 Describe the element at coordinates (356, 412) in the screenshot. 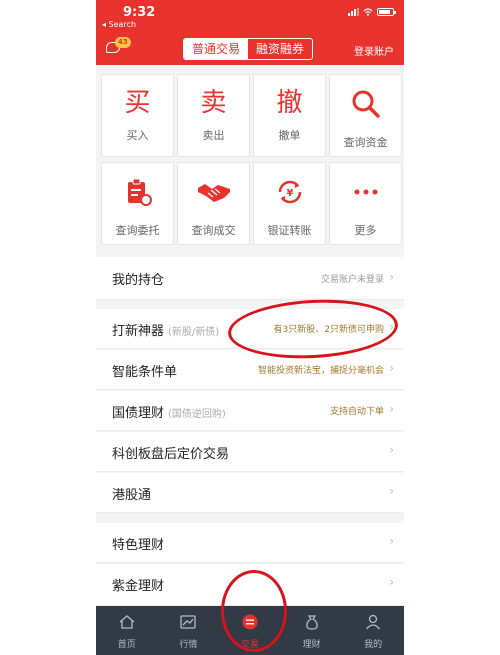

I see `row-status: 支持自动下单` at that location.